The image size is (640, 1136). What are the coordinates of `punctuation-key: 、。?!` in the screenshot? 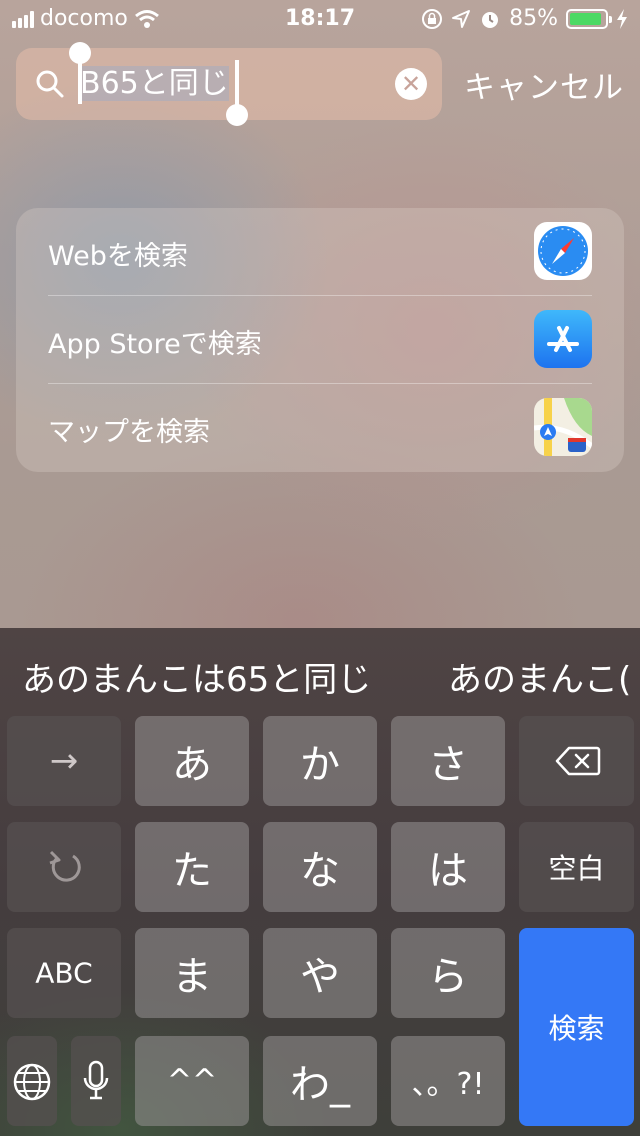 It's located at (448, 1081).